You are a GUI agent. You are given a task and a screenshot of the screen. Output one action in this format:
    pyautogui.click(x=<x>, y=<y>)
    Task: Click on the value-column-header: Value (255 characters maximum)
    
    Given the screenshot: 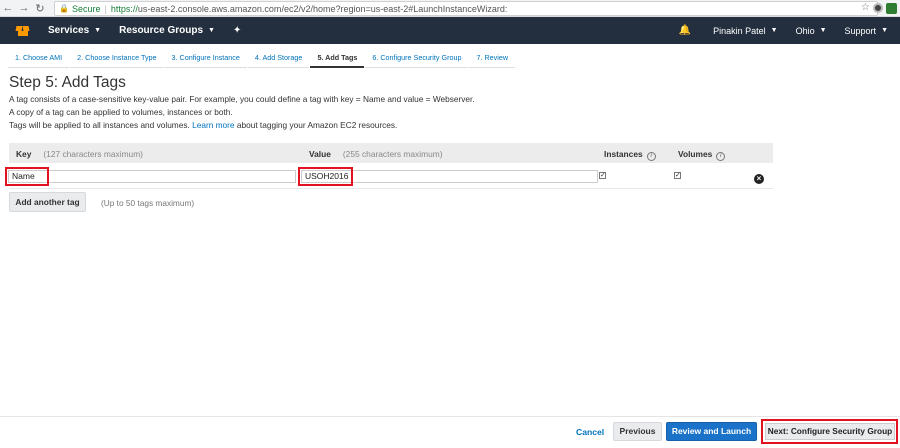 What is the action you would take?
    pyautogui.click(x=376, y=154)
    